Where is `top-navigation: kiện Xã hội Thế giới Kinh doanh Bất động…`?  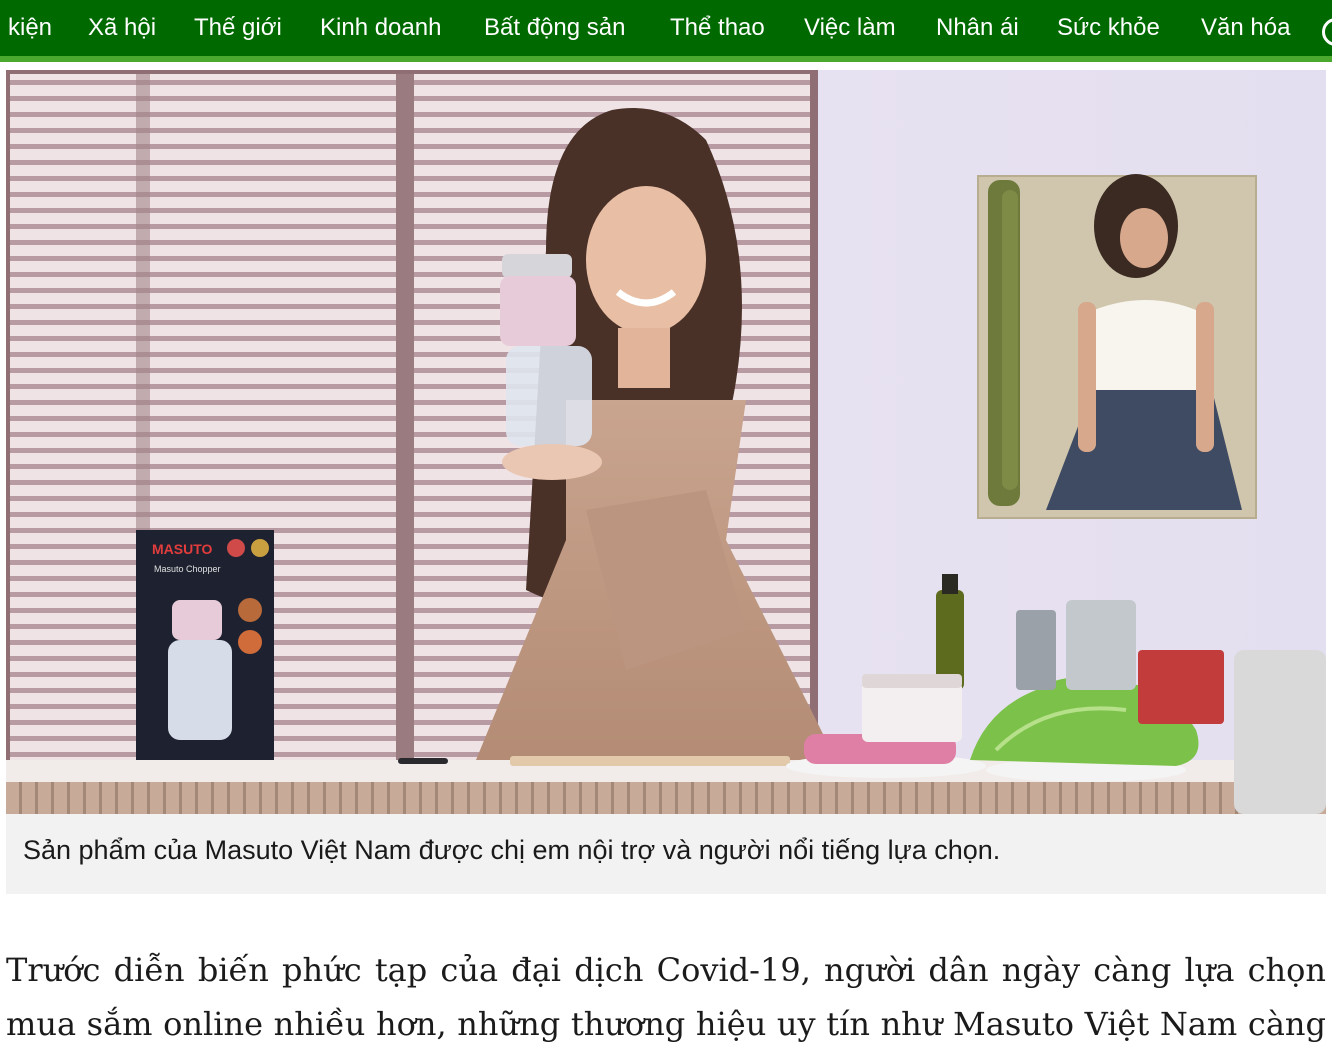
top-navigation: kiện Xã hội Thế giới Kinh doanh Bất động… is located at coordinates (666, 31).